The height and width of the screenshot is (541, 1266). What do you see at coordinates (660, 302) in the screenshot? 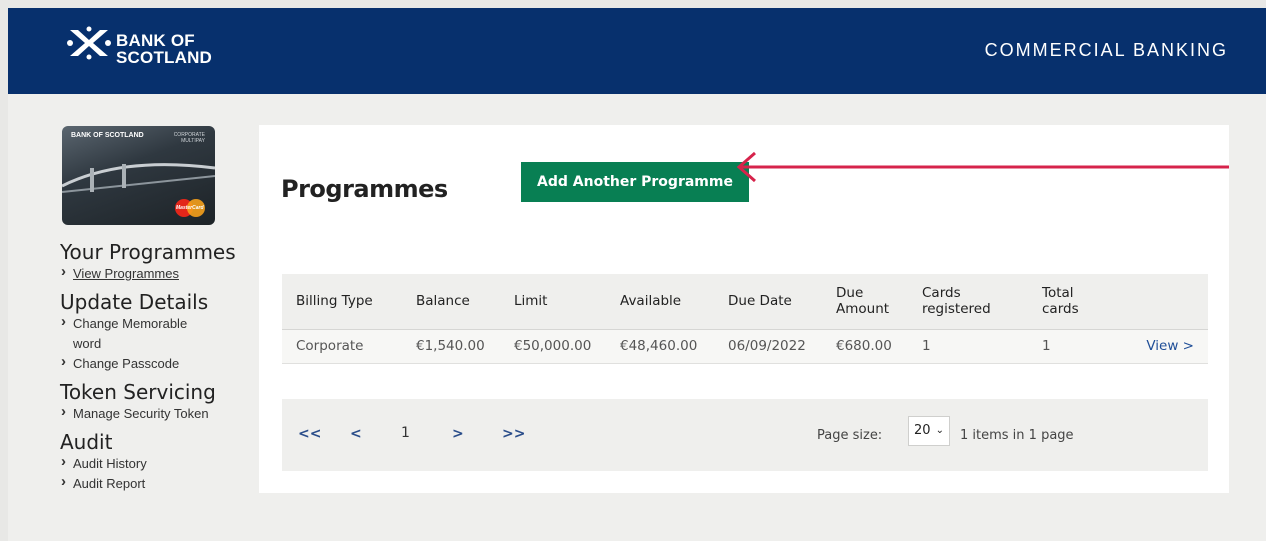
I see `col-available: Available` at bounding box center [660, 302].